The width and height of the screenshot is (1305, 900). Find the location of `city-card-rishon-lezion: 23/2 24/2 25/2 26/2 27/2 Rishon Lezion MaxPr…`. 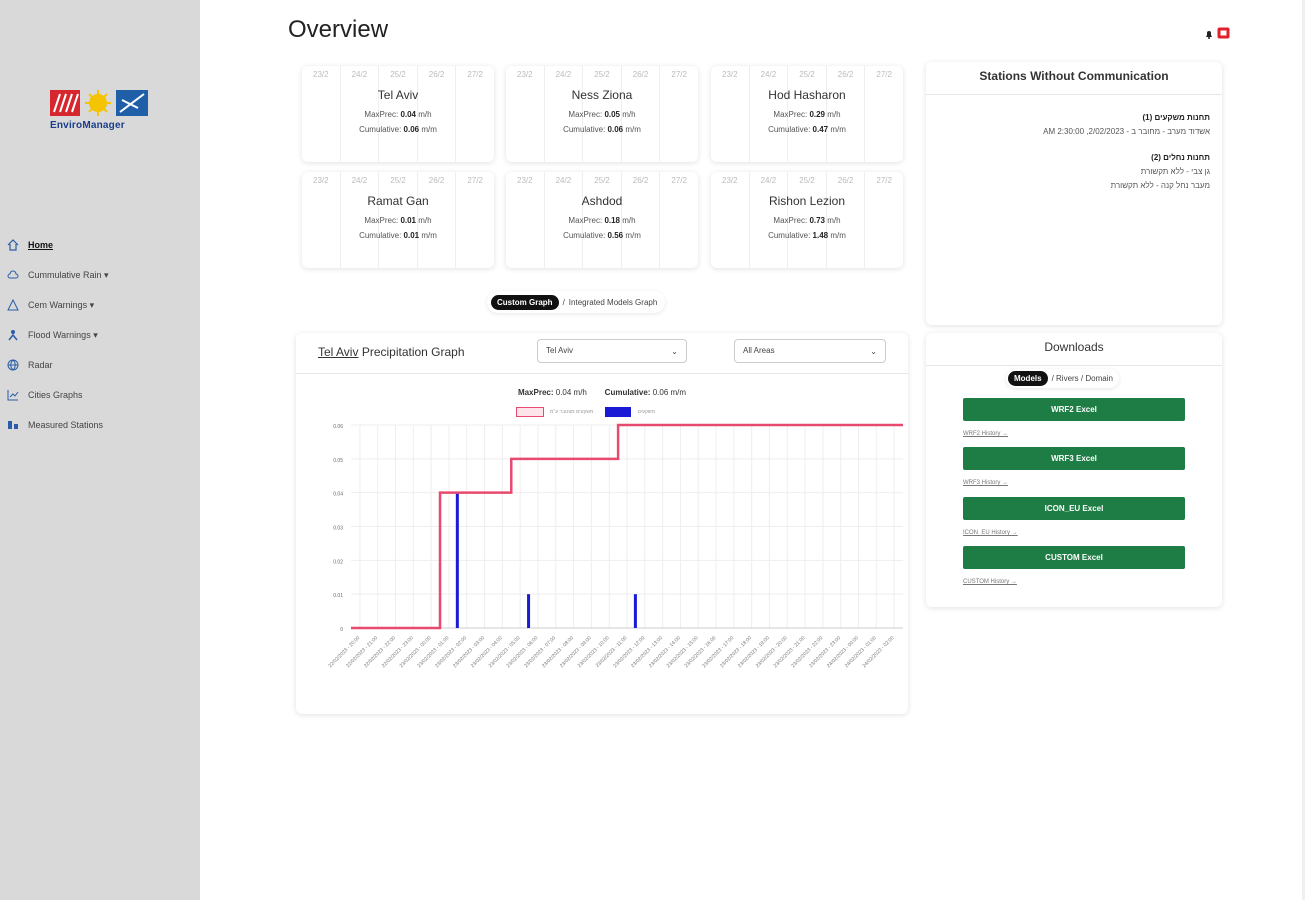

city-card-rishon-lezion: 23/2 24/2 25/2 26/2 27/2 Rishon Lezion MaxPr… is located at coordinates (807, 220).